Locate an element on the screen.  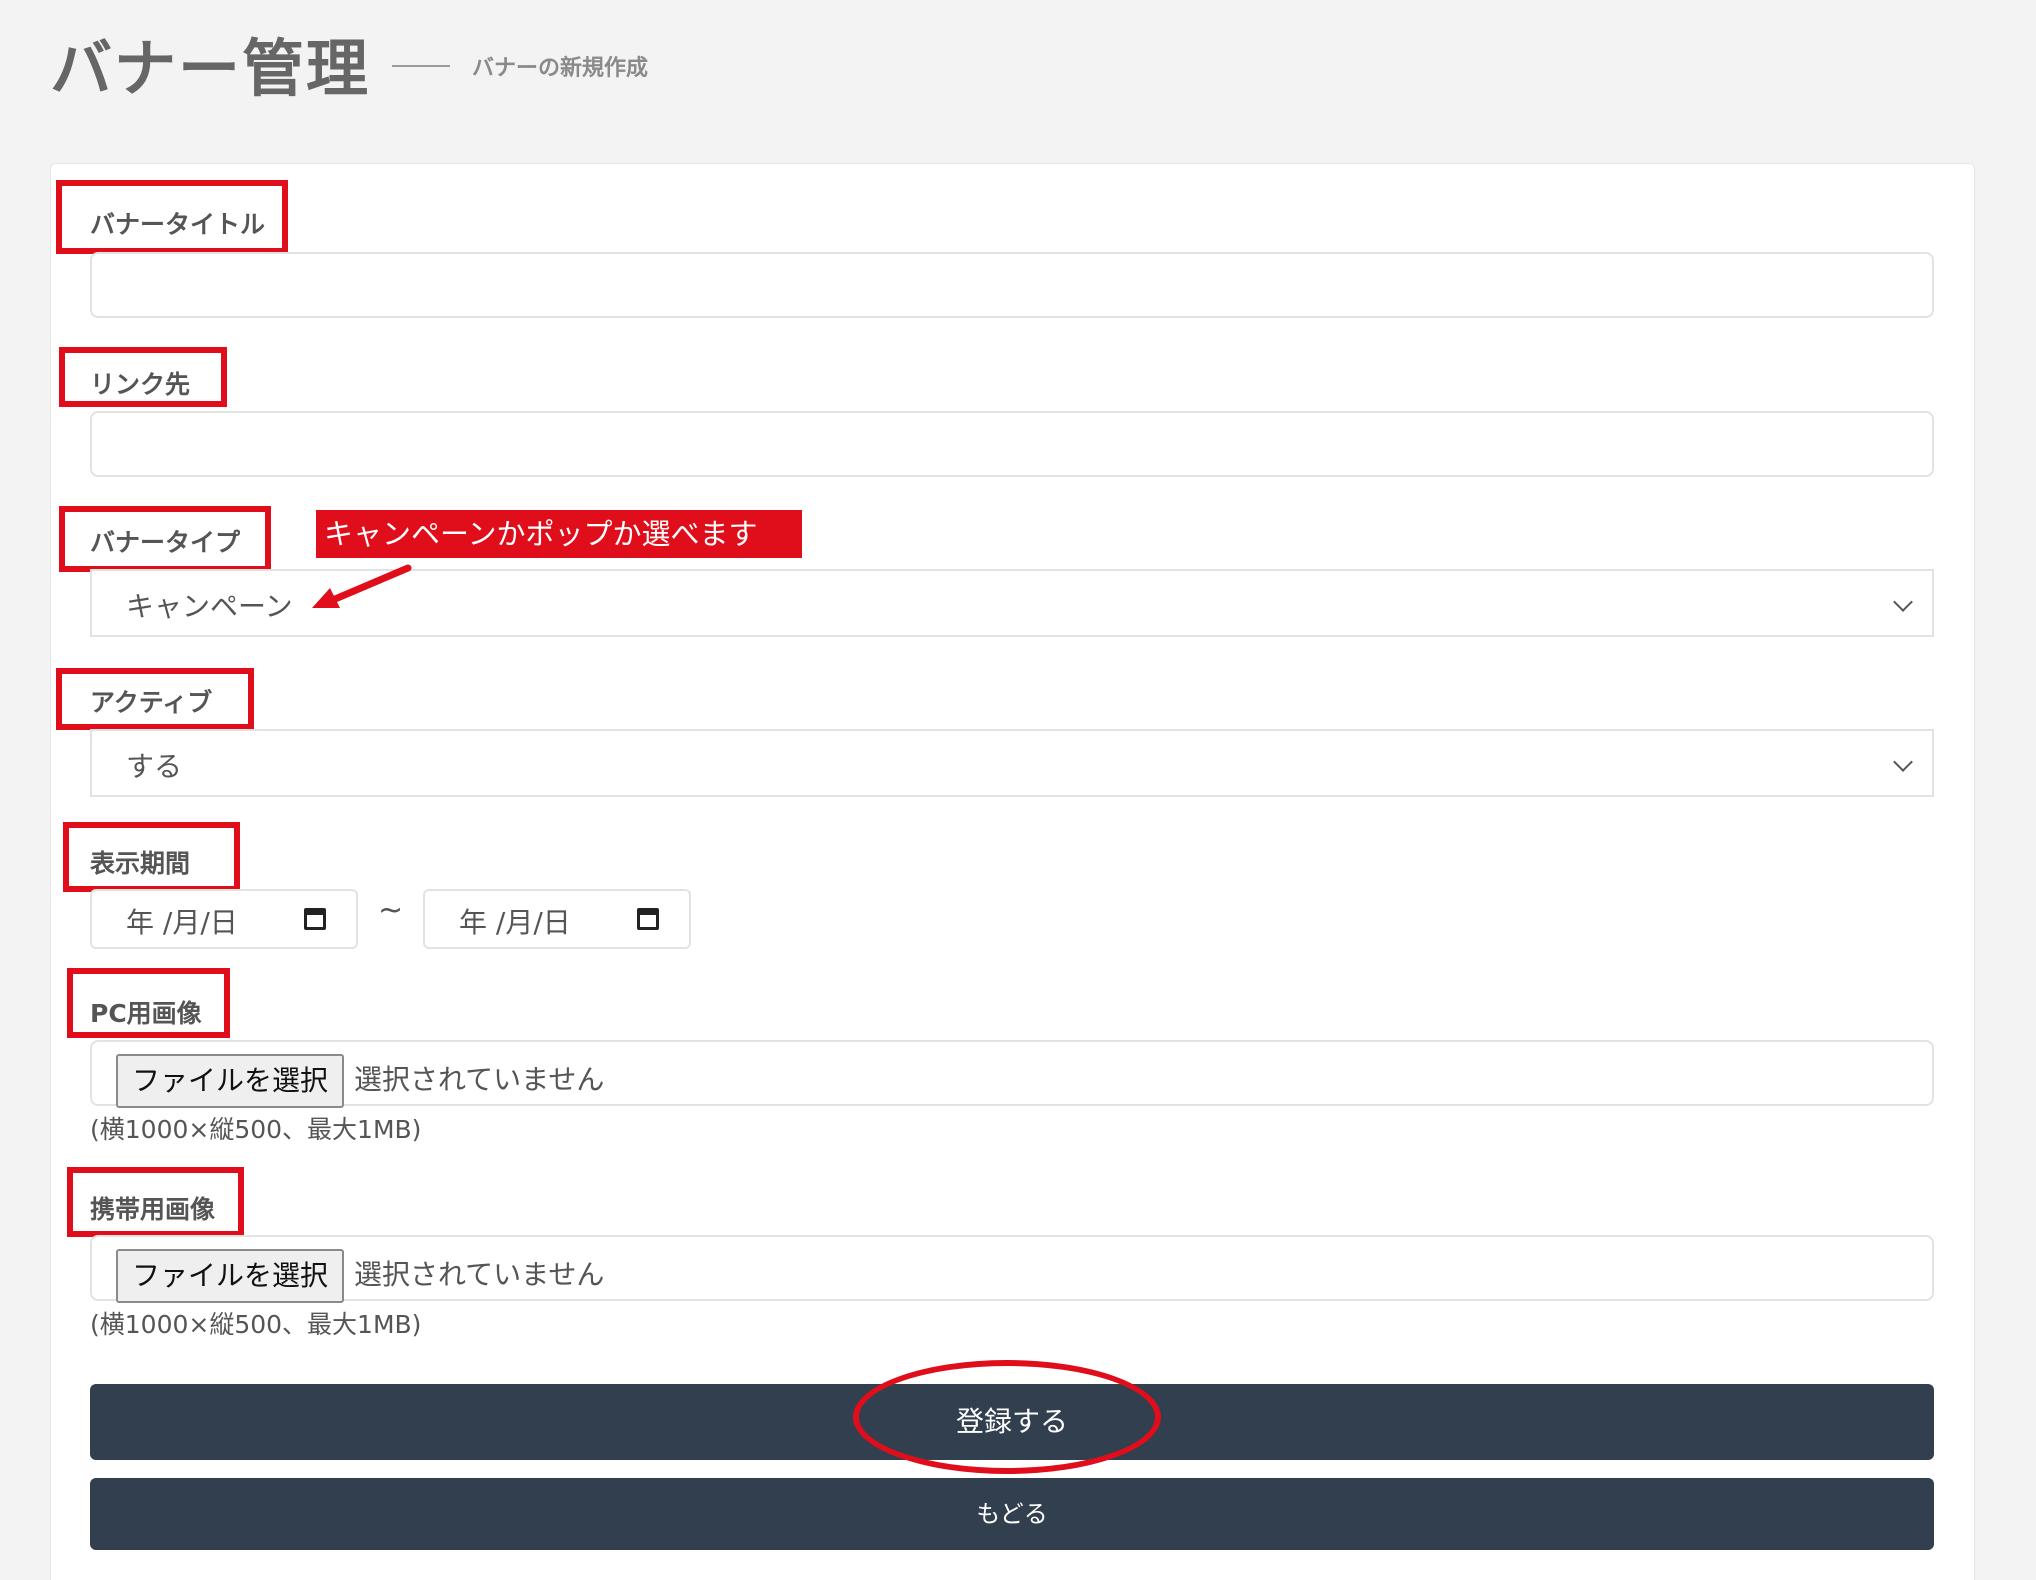
period-end-date: 年 /月/日 is located at coordinates (557, 919).